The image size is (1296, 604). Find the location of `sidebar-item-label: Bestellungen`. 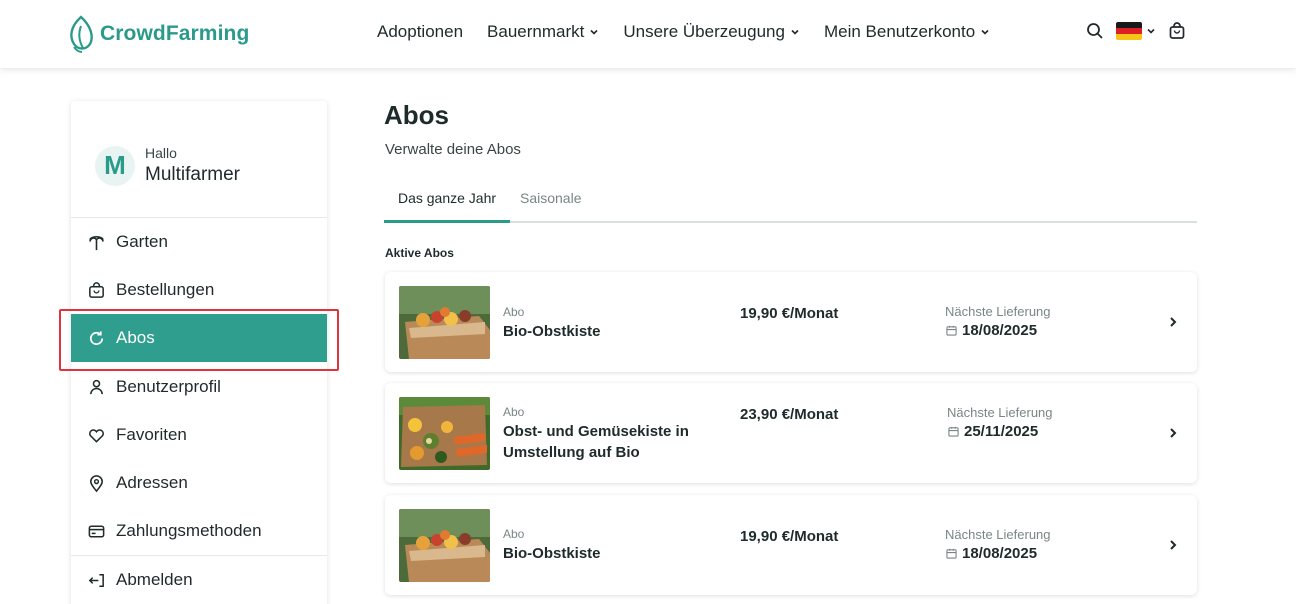

sidebar-item-label: Bestellungen is located at coordinates (165, 289).